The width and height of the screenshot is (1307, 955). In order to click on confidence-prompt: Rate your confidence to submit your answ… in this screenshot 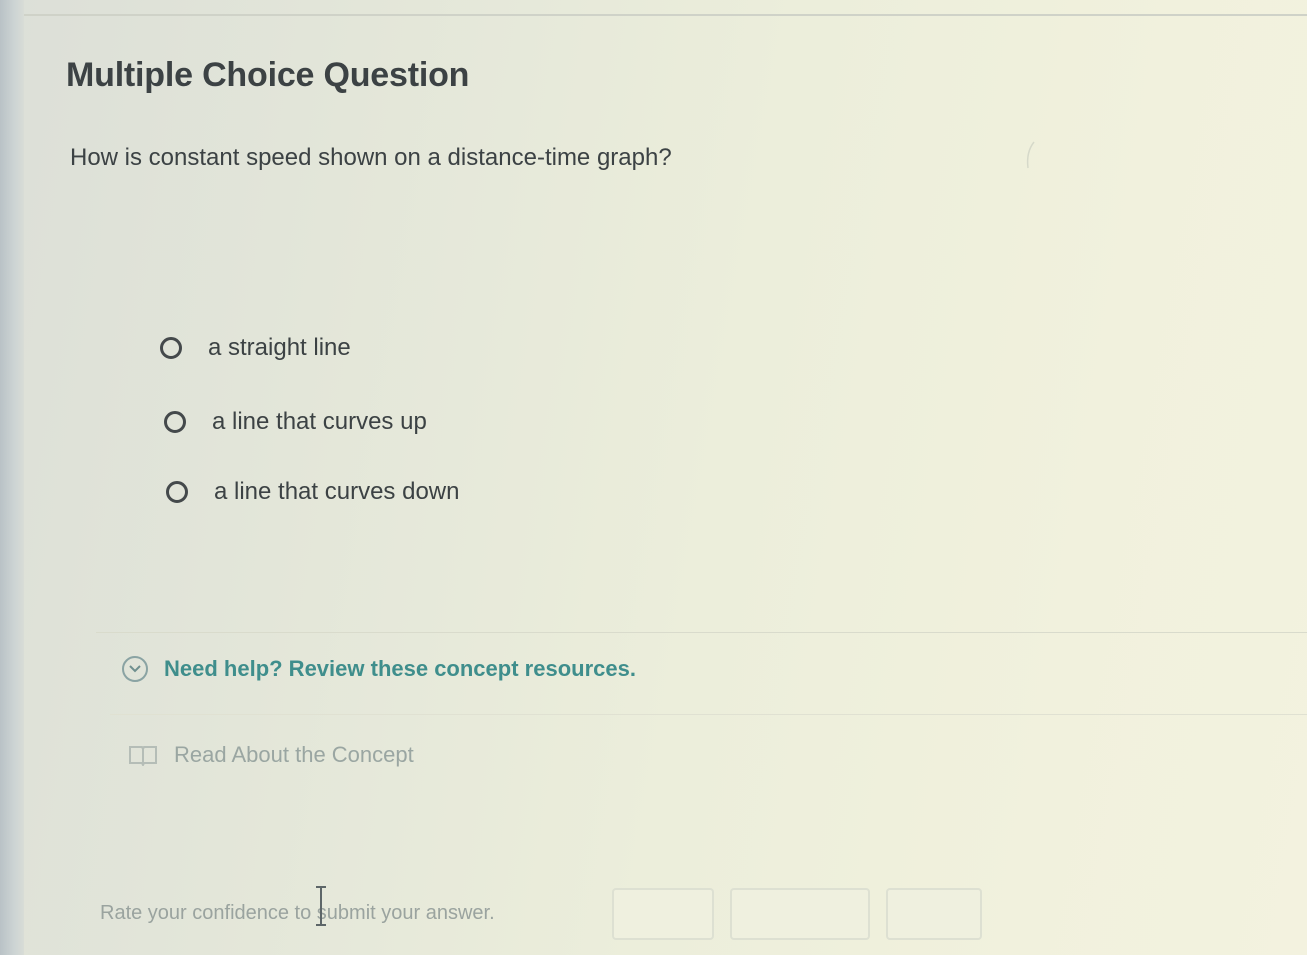, I will do `click(297, 913)`.